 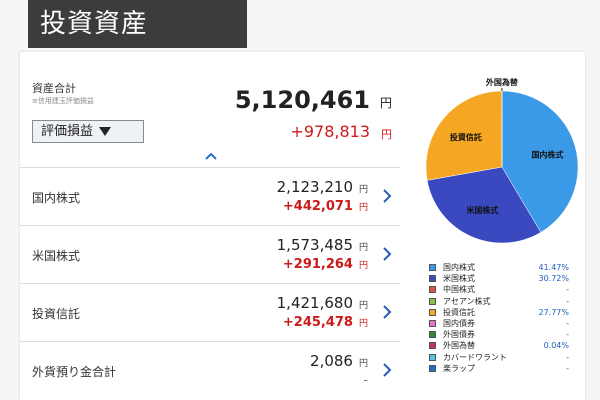 What do you see at coordinates (322, 187) in the screenshot?
I see `asset-row-value: 2,123,210 円` at bounding box center [322, 187].